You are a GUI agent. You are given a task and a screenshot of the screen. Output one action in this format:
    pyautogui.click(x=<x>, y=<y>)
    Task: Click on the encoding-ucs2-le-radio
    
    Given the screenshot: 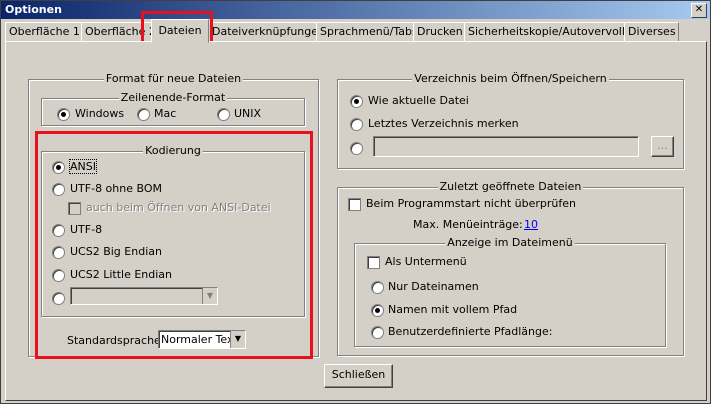 What is the action you would take?
    pyautogui.click(x=58, y=275)
    